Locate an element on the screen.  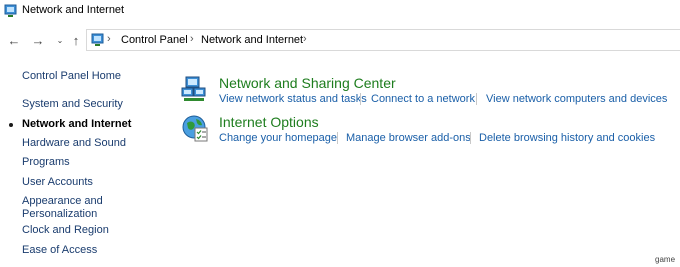
forward-button: → is located at coordinates (38, 40).